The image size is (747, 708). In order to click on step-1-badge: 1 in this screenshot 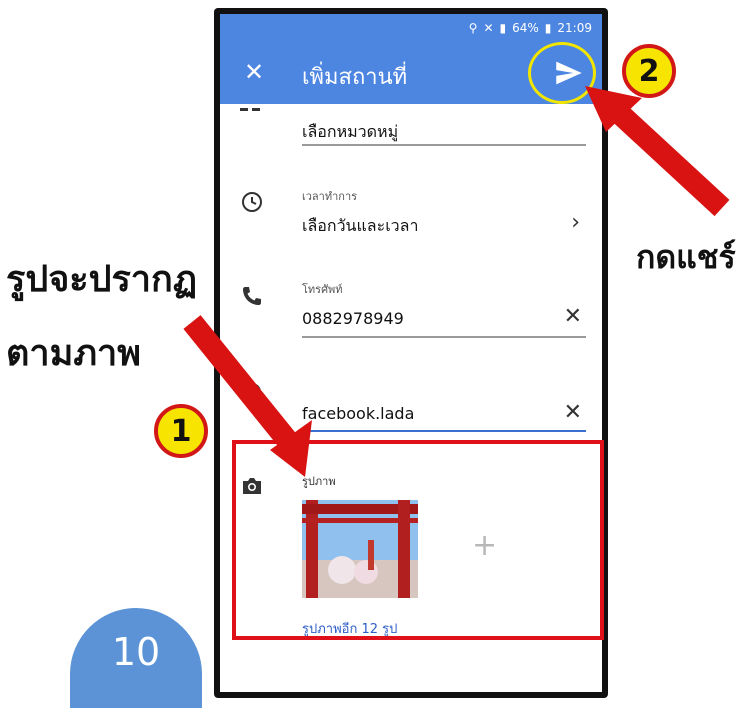, I will do `click(181, 431)`.